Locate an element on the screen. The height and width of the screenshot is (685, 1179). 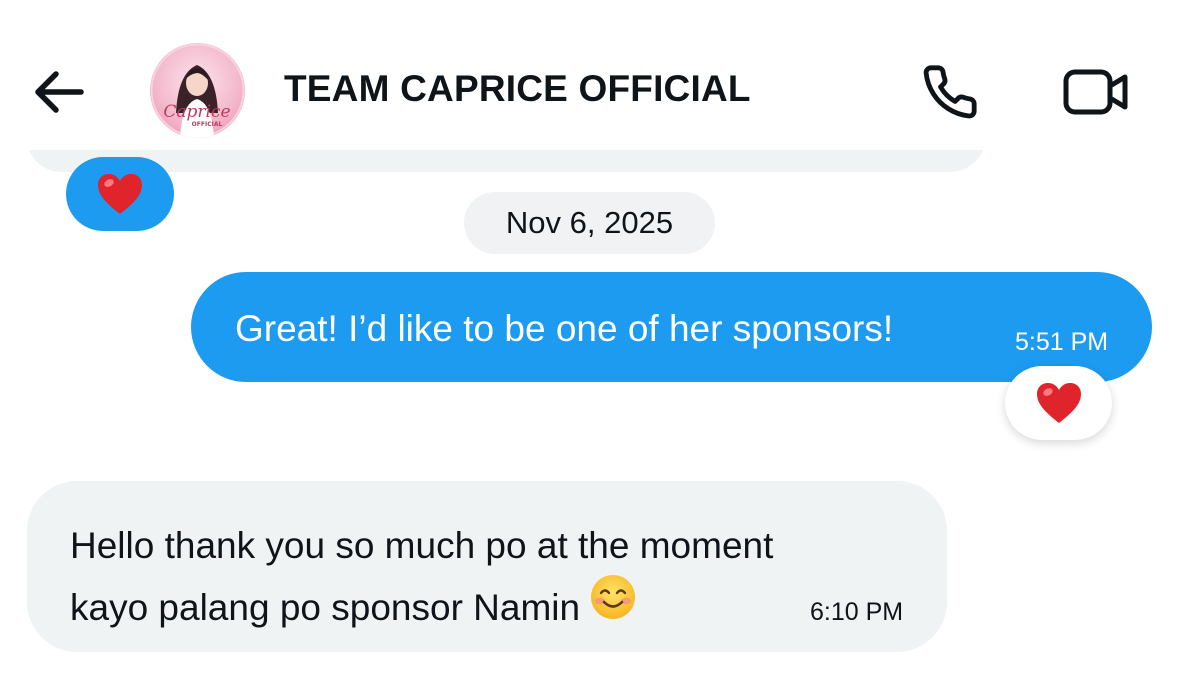
avatar-logo-text: Caprice is located at coordinates (196, 112).